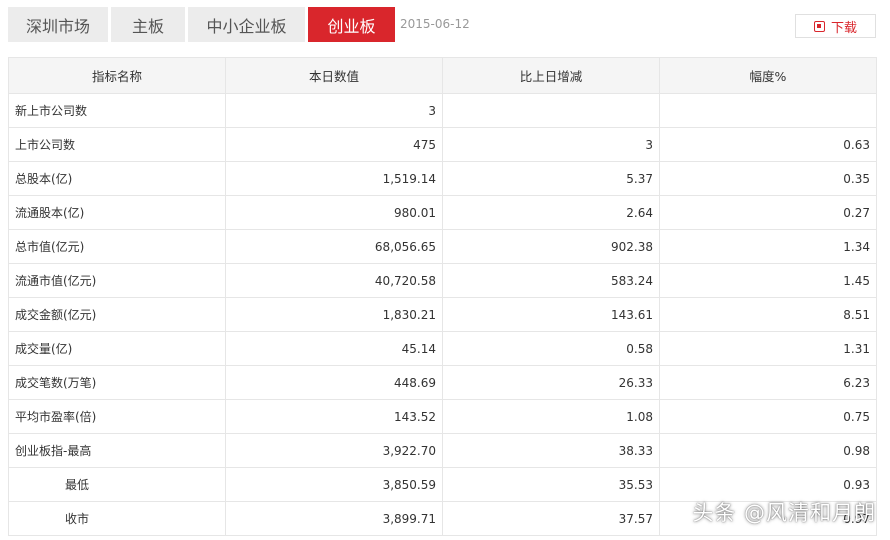 This screenshot has height=540, width=890. I want to click on watermark: 头条 @风清和月朗, so click(784, 513).